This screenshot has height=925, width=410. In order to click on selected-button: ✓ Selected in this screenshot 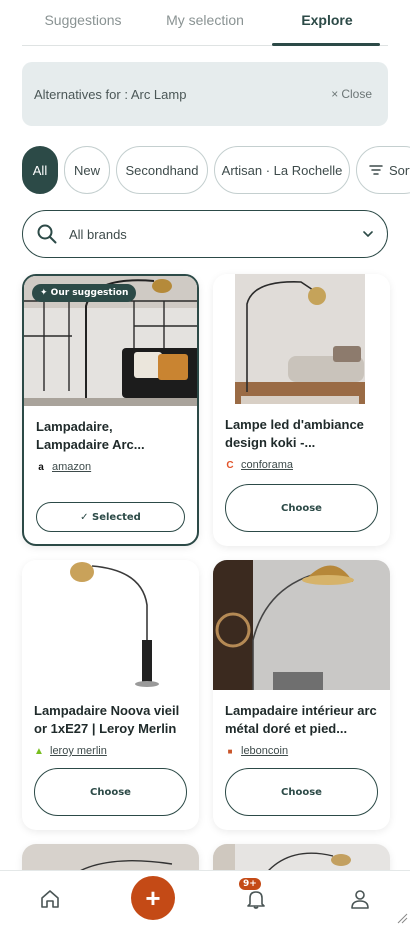, I will do `click(110, 517)`.